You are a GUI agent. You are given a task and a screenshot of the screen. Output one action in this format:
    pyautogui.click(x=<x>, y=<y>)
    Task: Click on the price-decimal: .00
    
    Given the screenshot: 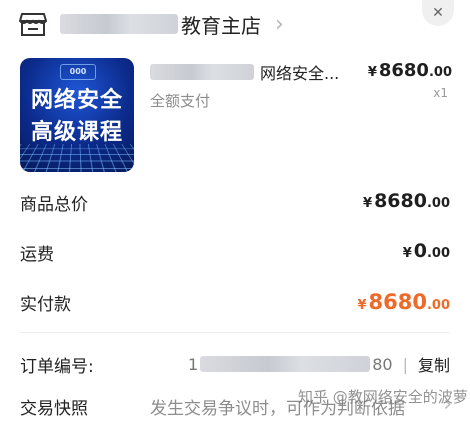 What is the action you would take?
    pyautogui.click(x=440, y=72)
    